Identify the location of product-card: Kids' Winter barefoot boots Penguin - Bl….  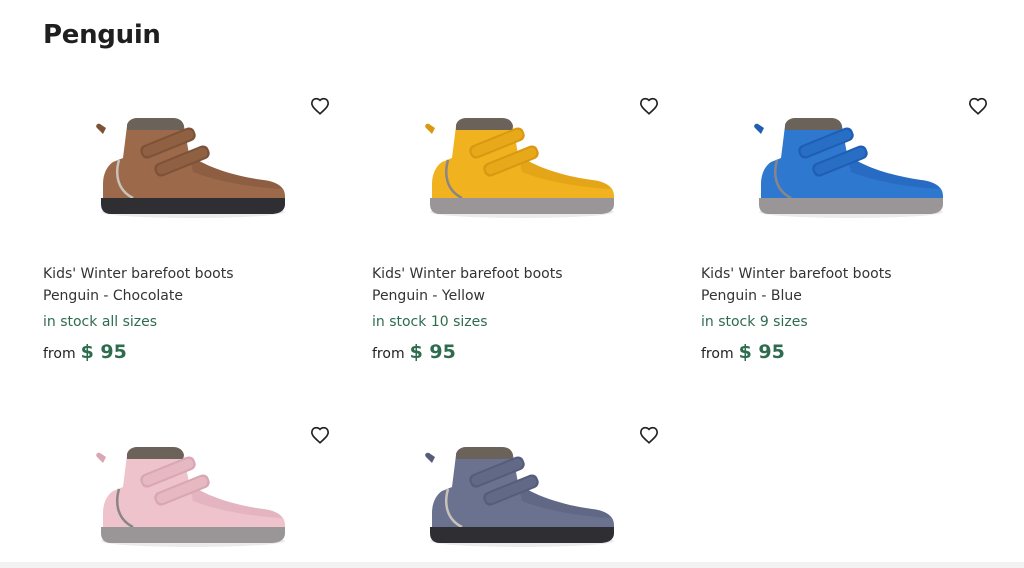
(851, 225).